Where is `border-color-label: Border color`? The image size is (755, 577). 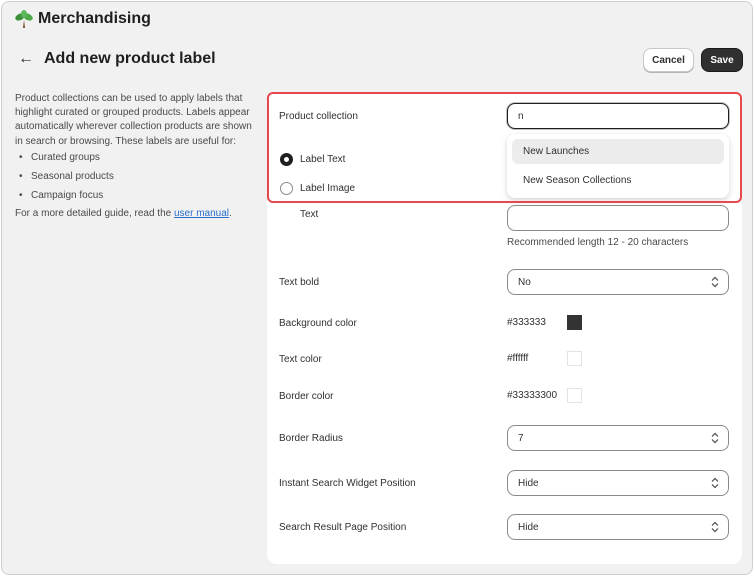 border-color-label: Border color is located at coordinates (306, 396).